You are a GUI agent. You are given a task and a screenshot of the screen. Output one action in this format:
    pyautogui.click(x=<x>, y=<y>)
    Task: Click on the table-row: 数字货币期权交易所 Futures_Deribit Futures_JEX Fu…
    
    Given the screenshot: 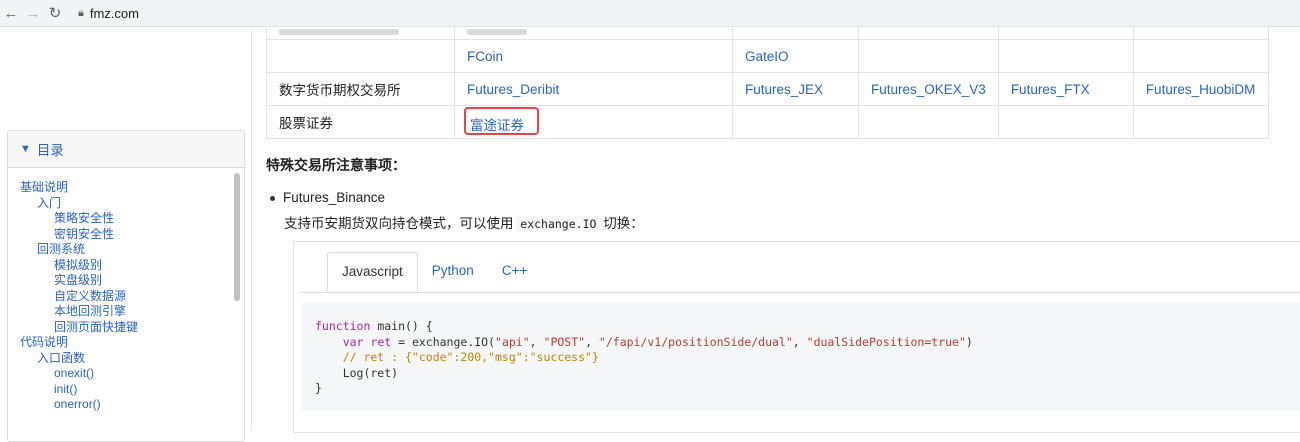 What is the action you would take?
    pyautogui.click(x=767, y=89)
    